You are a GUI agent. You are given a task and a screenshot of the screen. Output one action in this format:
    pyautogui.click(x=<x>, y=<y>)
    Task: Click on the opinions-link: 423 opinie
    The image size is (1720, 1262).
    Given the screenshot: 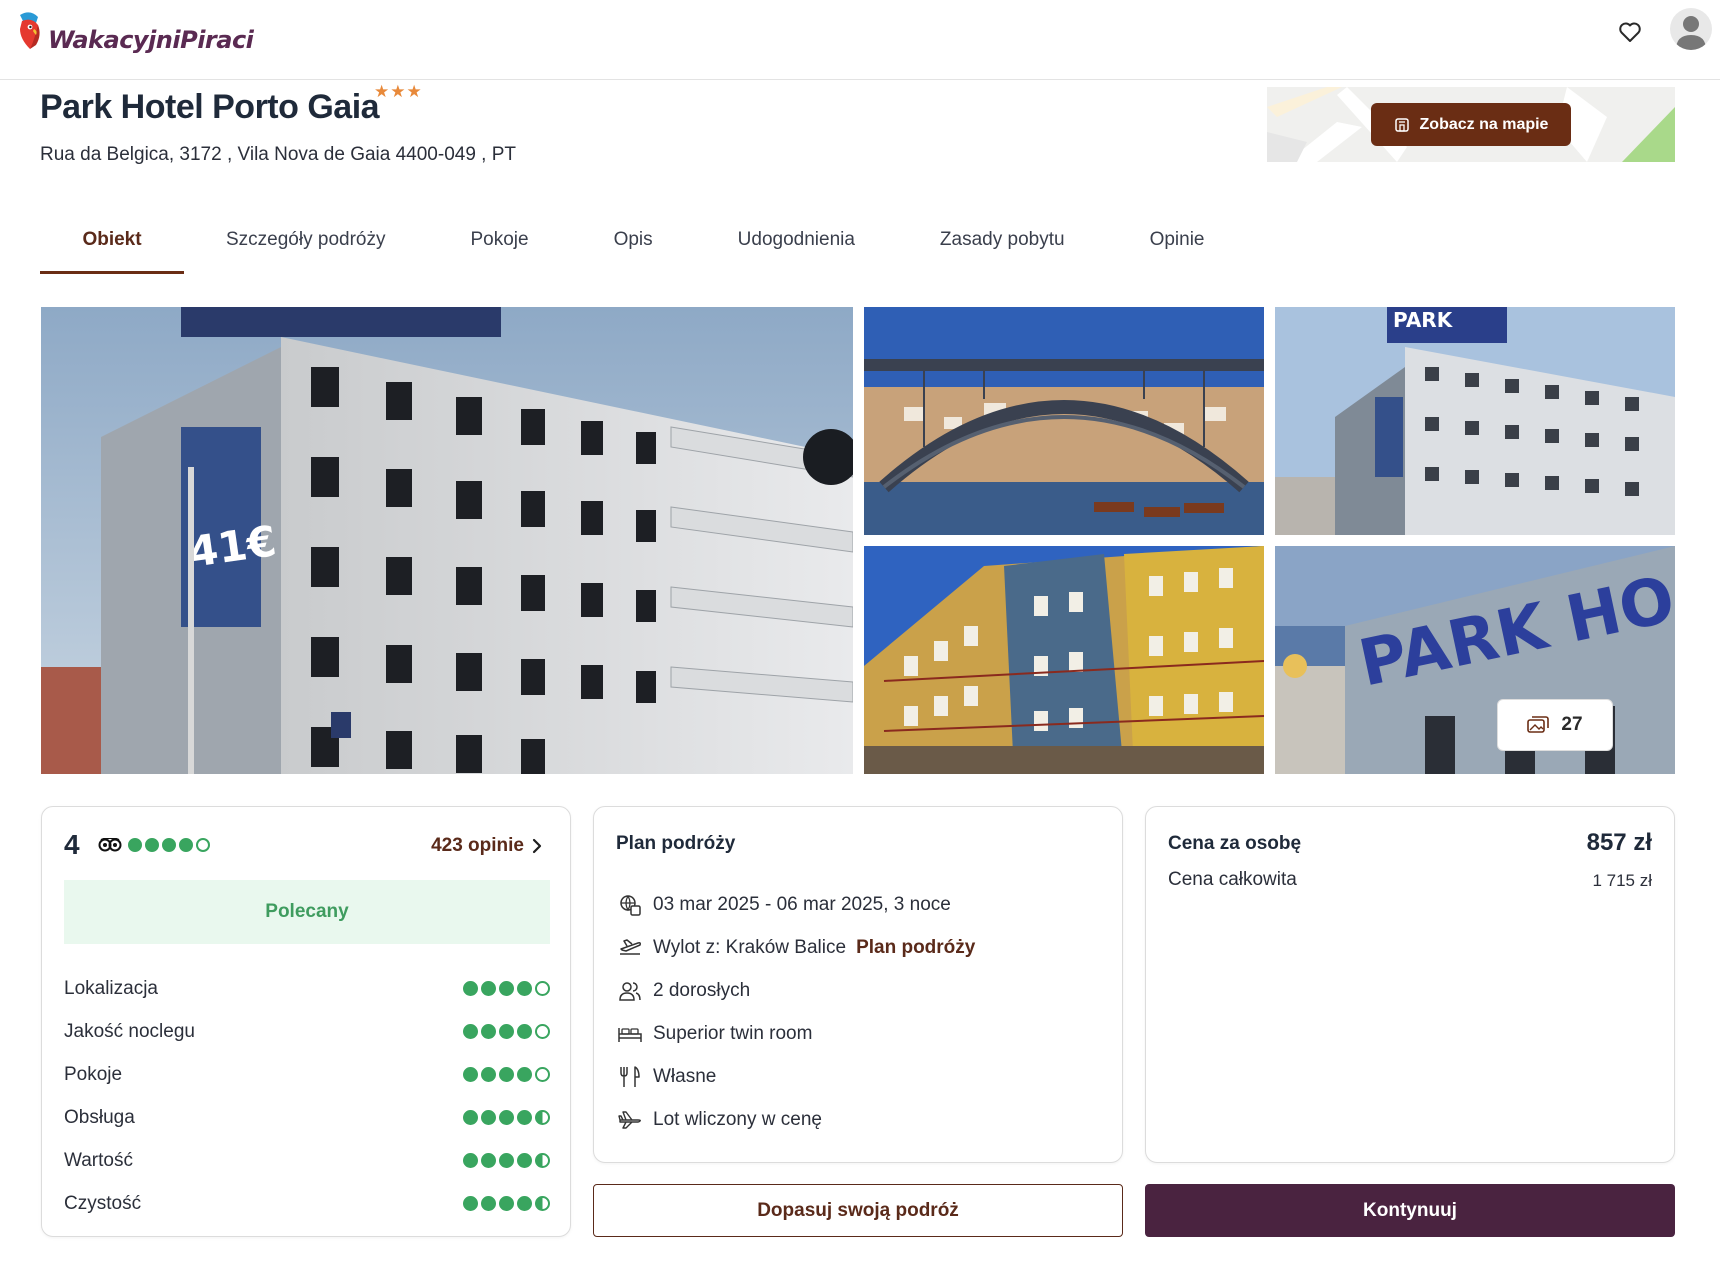 What is the action you would take?
    pyautogui.click(x=486, y=846)
    